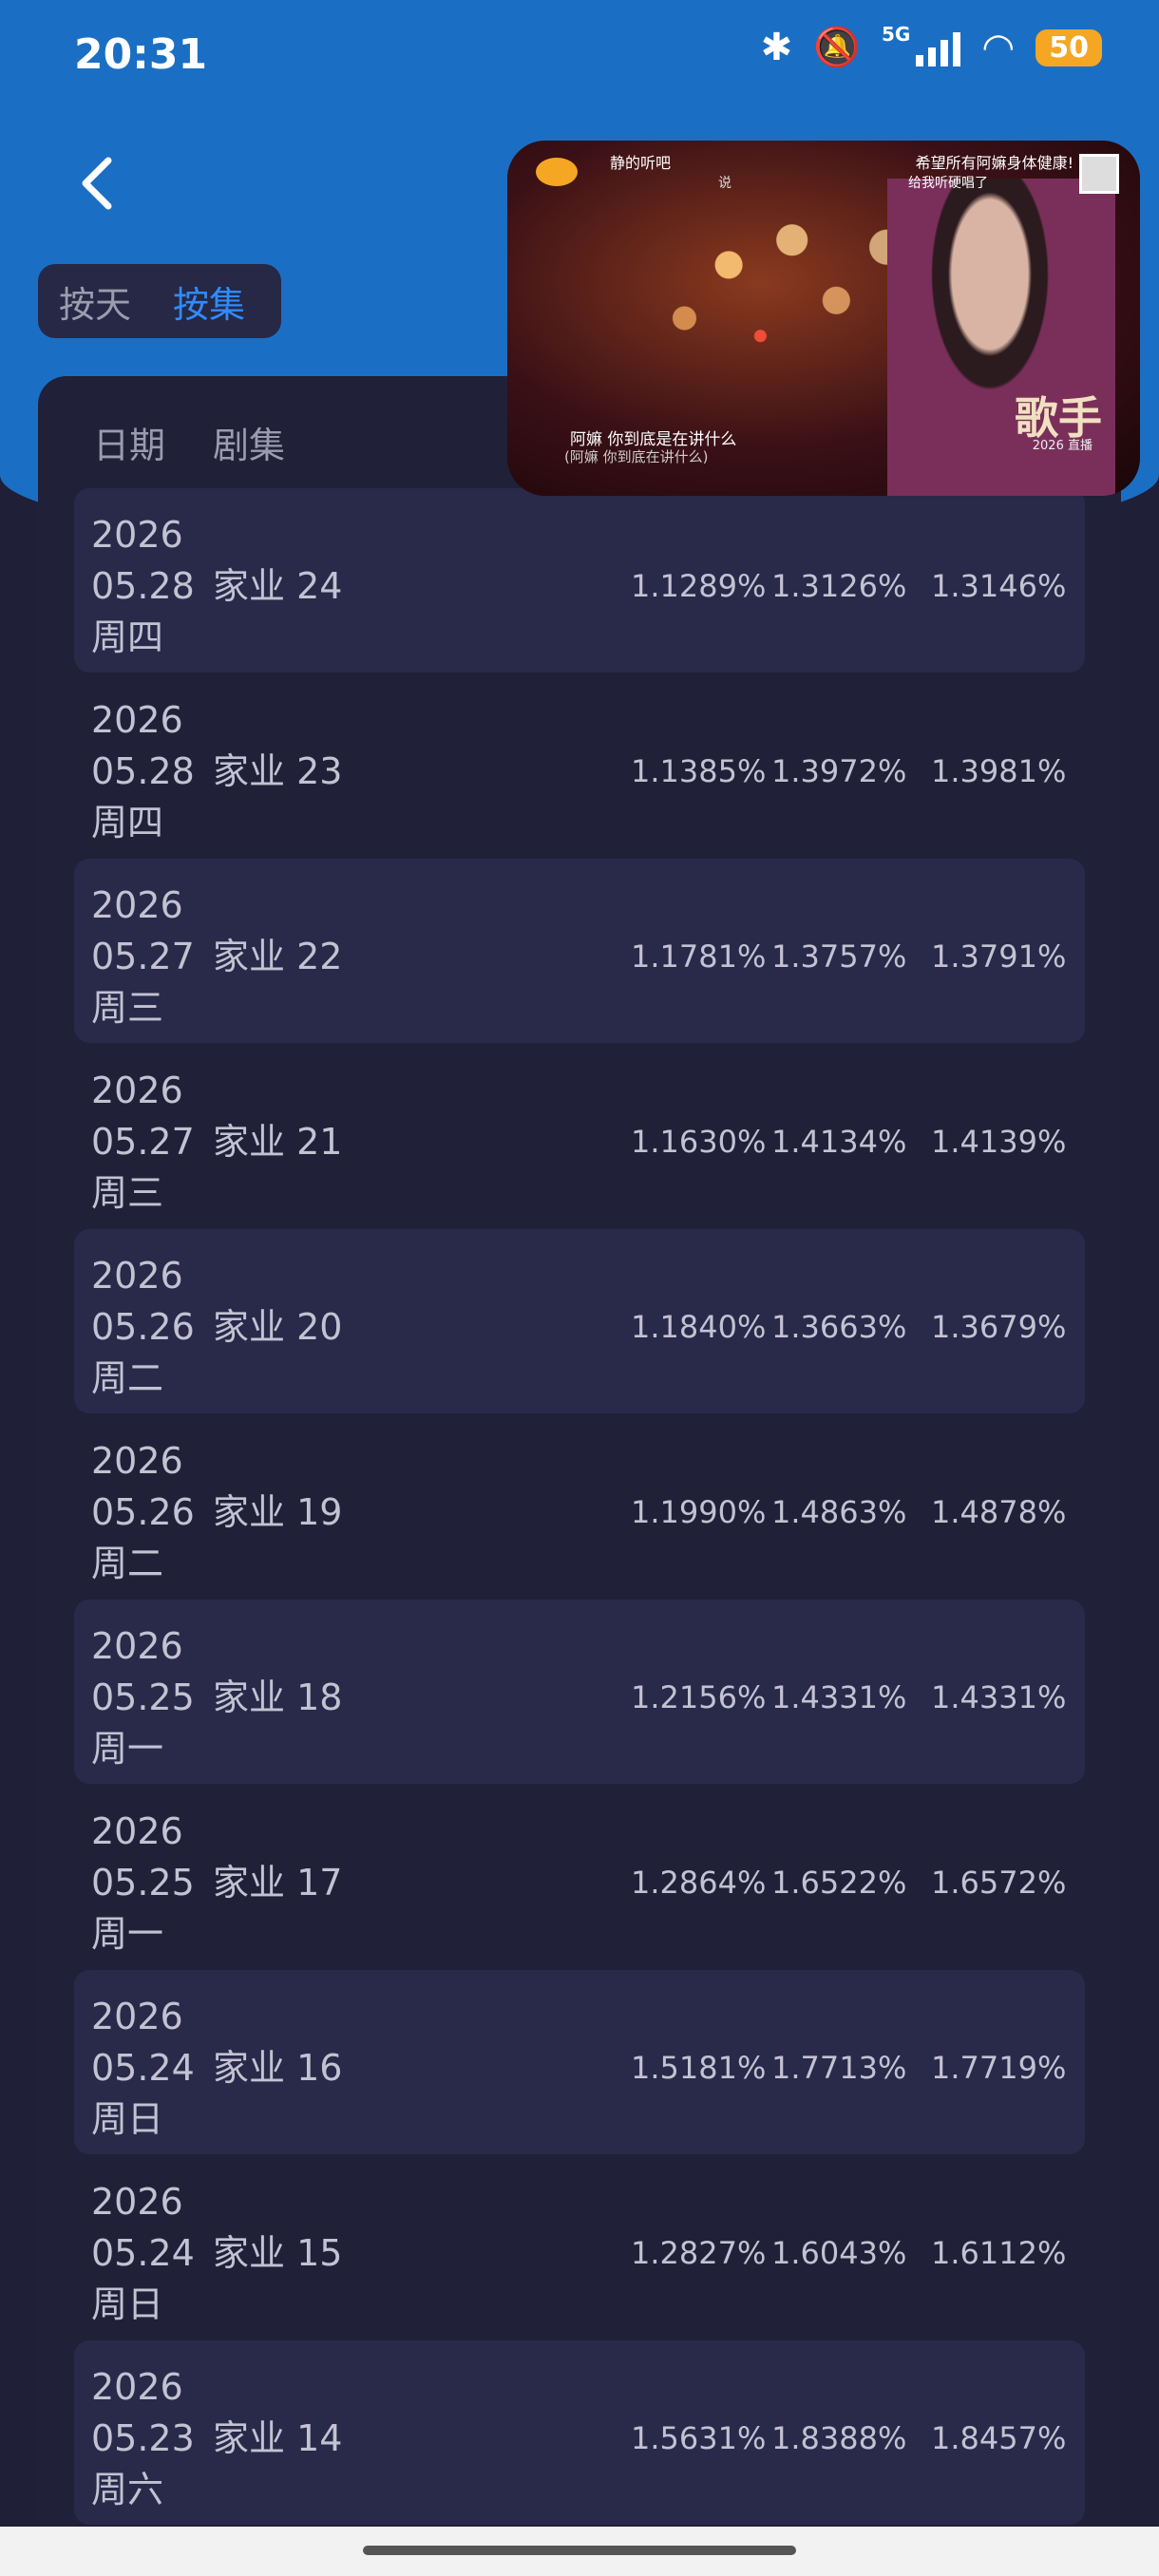 This screenshot has width=1159, height=2576. What do you see at coordinates (579, 1321) in the screenshot?
I see `table-row: 2026 05.26 周二 家业 20 1.1840% 1.3663% 1.3679%` at bounding box center [579, 1321].